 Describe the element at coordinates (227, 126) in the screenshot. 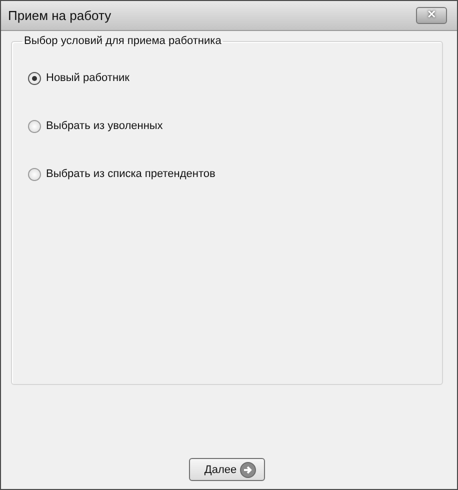

I see `radio-option: Выбрать из уволенных` at that location.